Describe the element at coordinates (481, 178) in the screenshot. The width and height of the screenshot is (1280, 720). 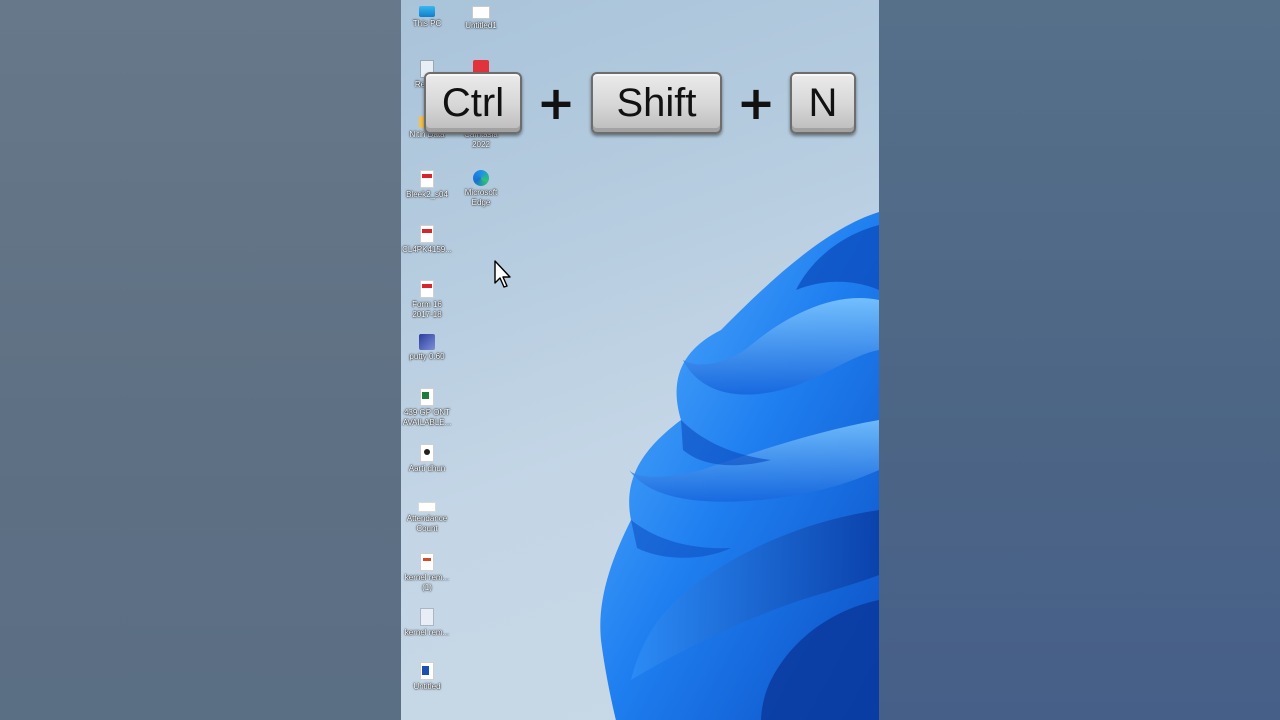
I see `edge-icon` at that location.